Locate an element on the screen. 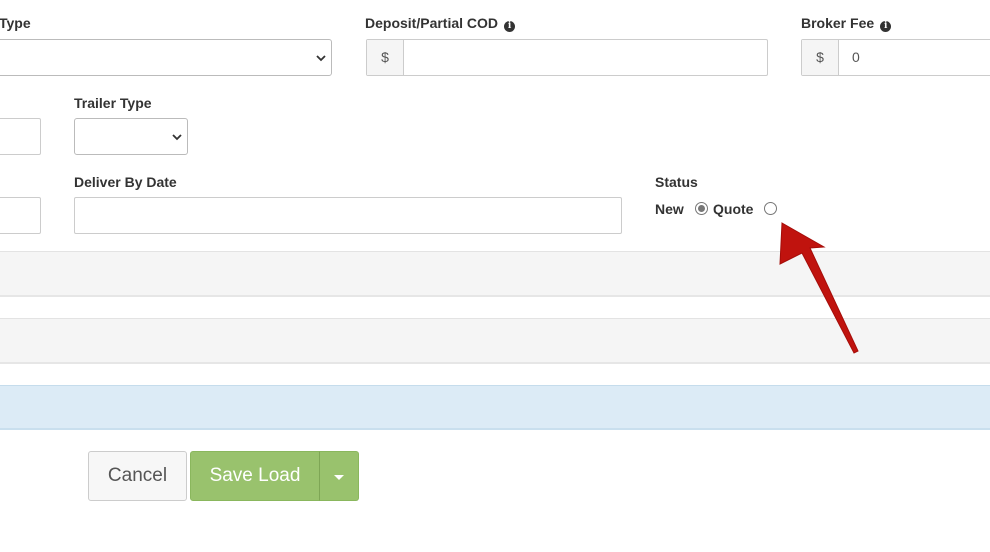 This screenshot has height=552, width=990. save-options-dropdown is located at coordinates (339, 476).